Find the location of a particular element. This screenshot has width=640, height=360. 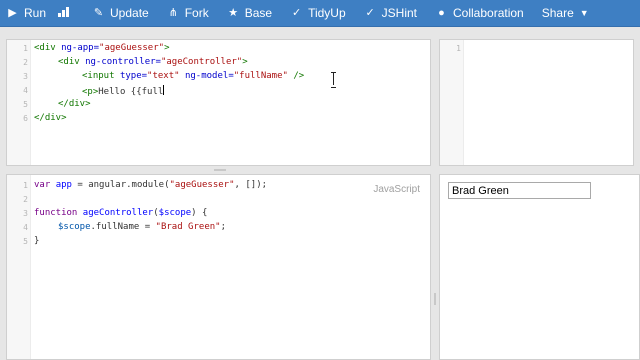

share-button: Share ▼ is located at coordinates (565, 13).